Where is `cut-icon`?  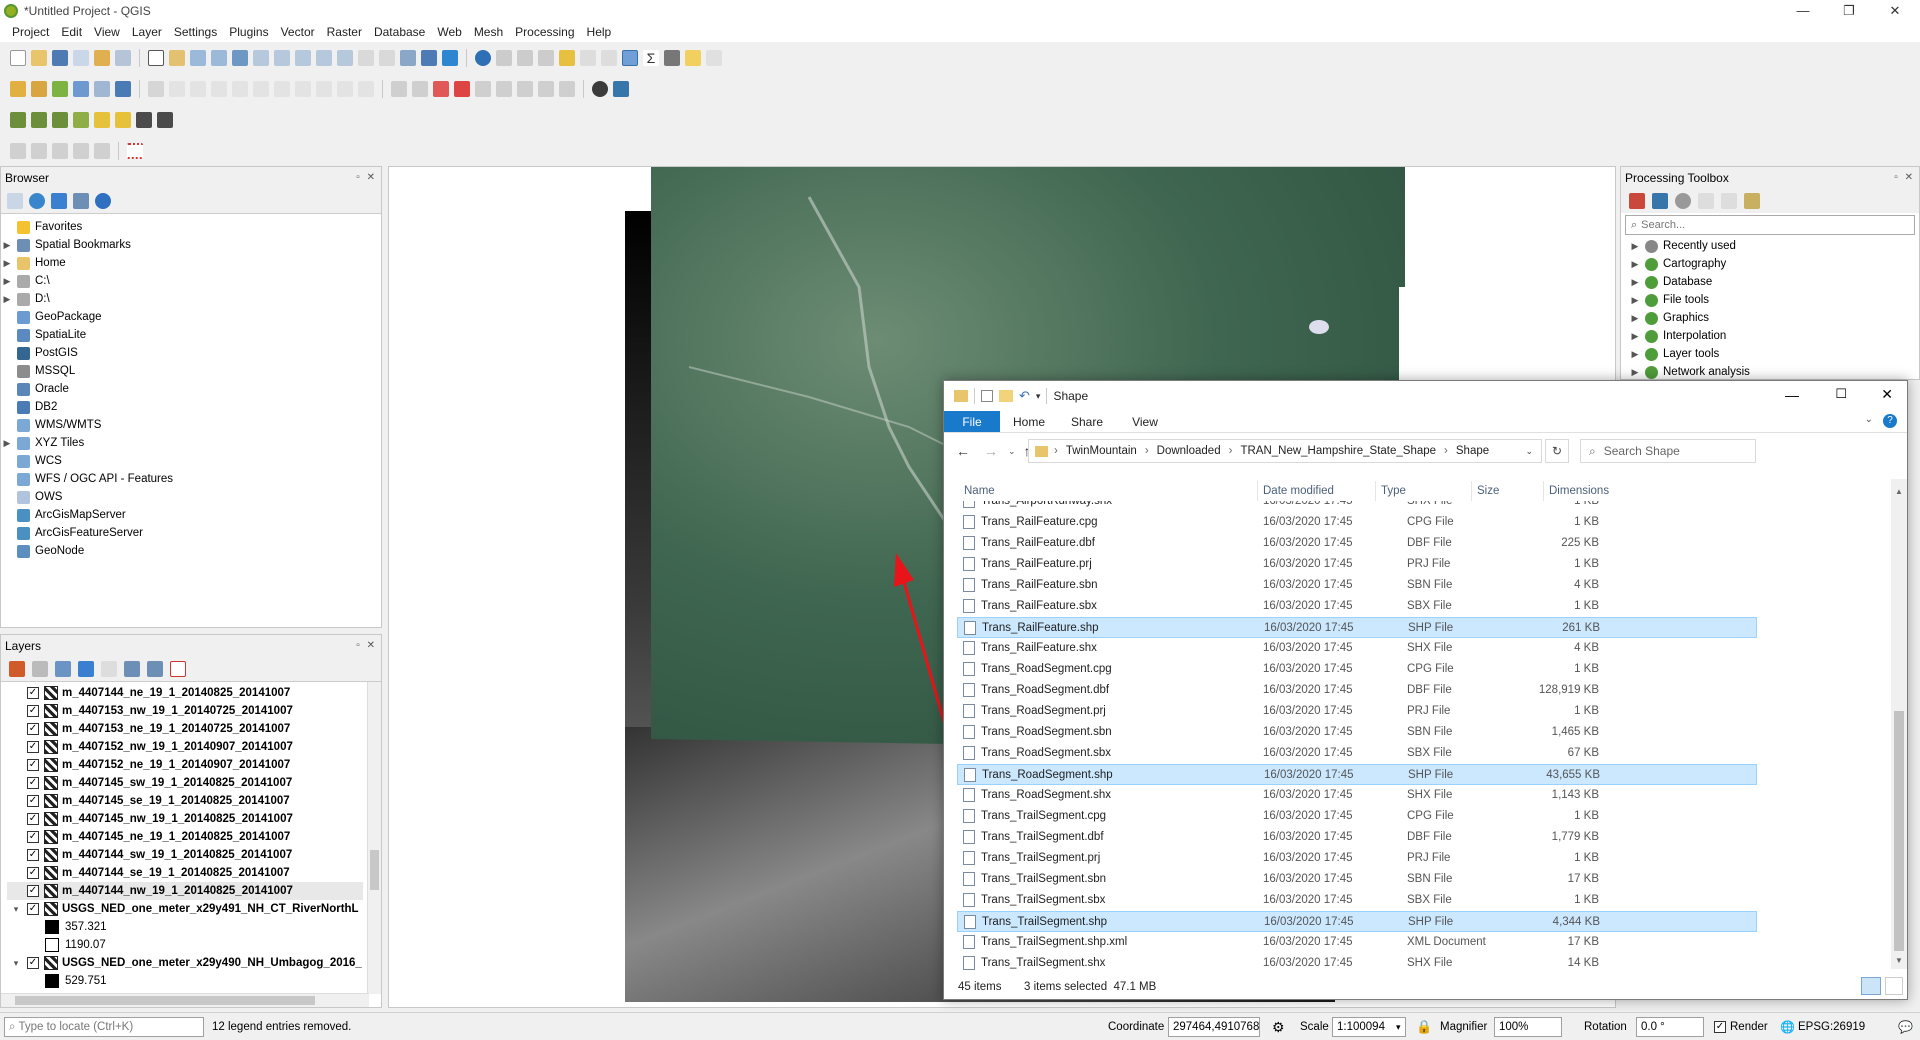 cut-icon is located at coordinates (282, 89).